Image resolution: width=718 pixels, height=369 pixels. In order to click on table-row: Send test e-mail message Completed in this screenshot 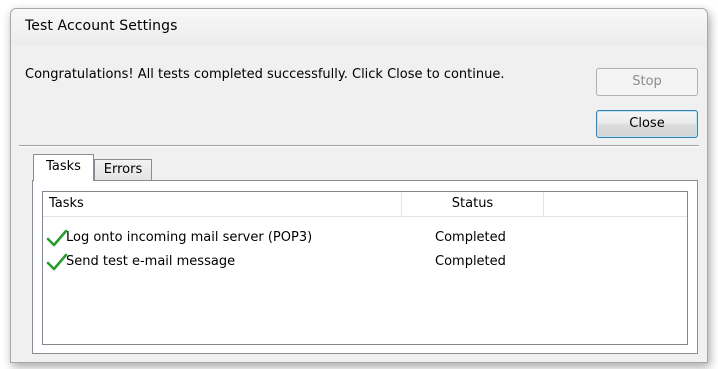, I will do `click(365, 263)`.